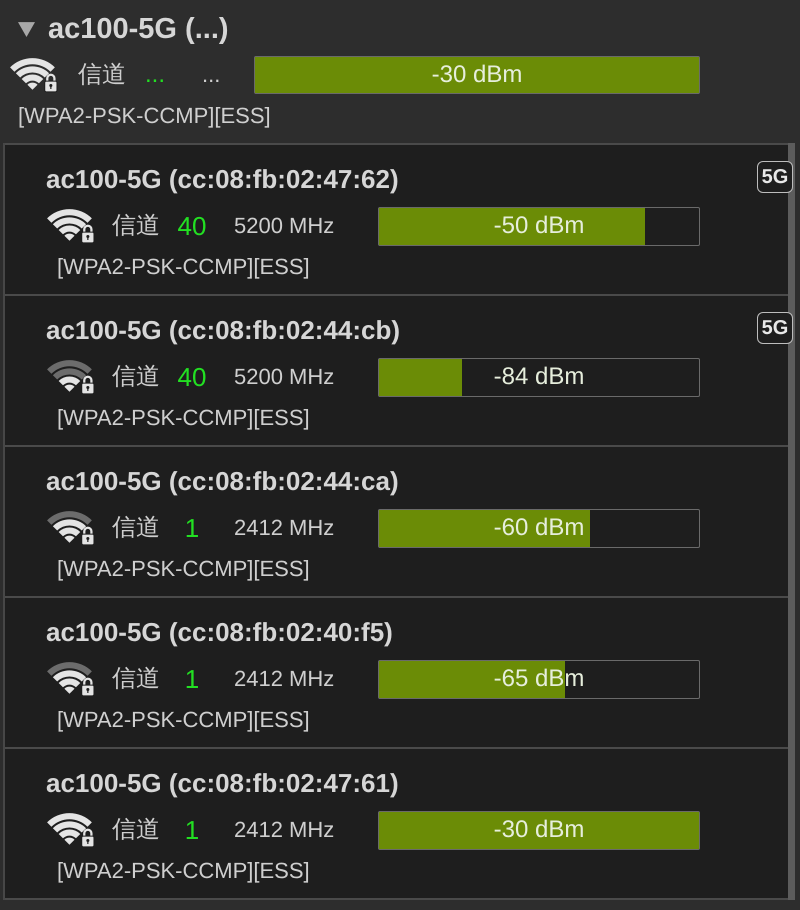 The height and width of the screenshot is (910, 800). Describe the element at coordinates (219, 632) in the screenshot. I see `network-name: ac100-5G (cc:08:fb:02:40:f5)` at that location.